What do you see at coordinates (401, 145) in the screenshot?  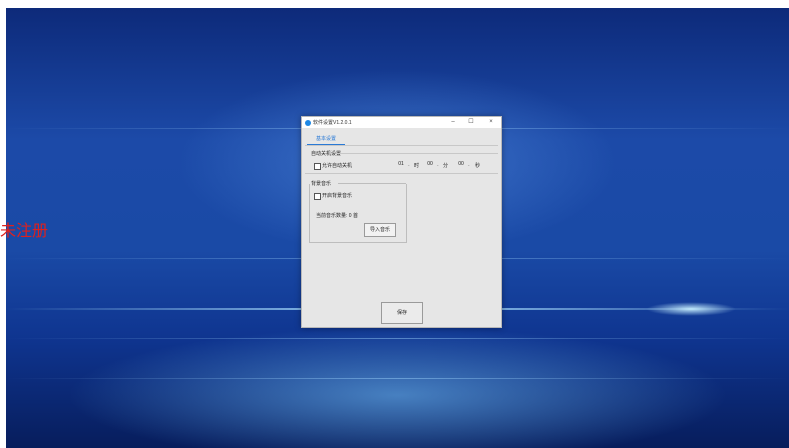 I see `tab-divider` at bounding box center [401, 145].